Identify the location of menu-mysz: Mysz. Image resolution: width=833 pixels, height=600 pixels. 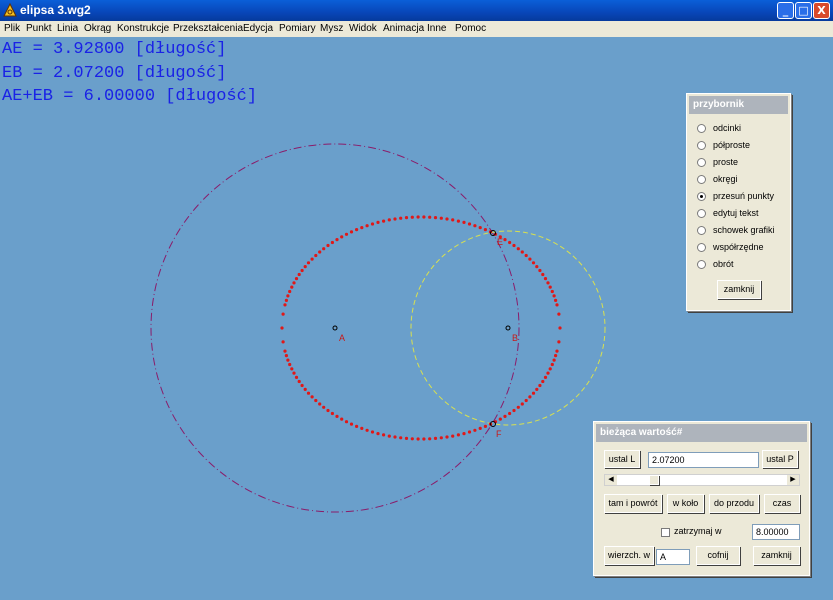
(331, 28).